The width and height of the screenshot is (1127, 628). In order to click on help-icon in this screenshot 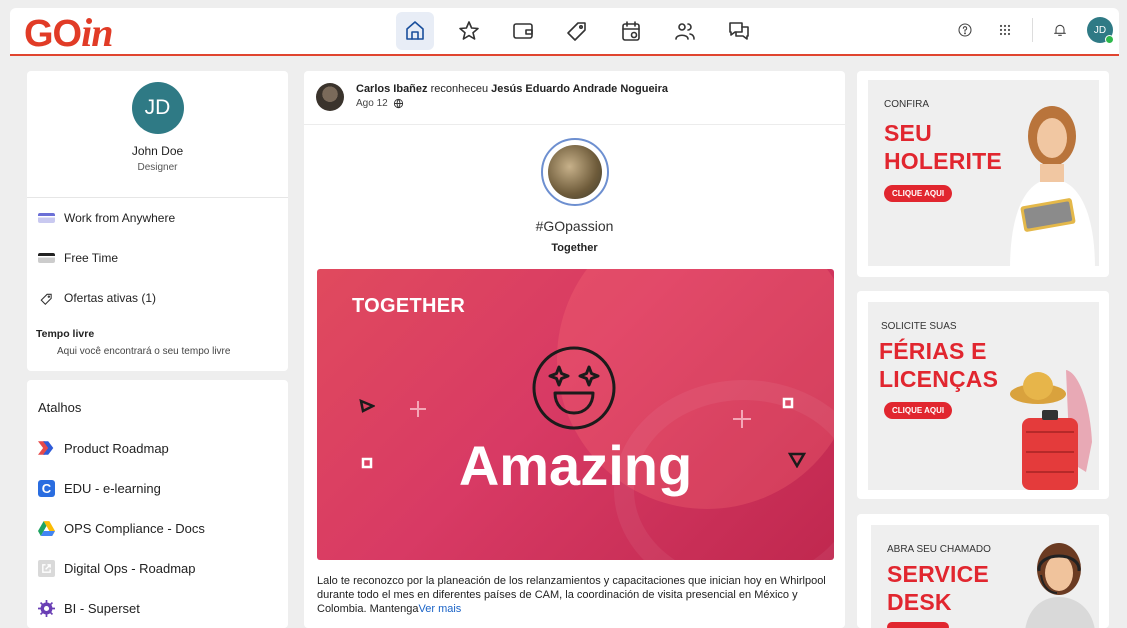, I will do `click(965, 30)`.